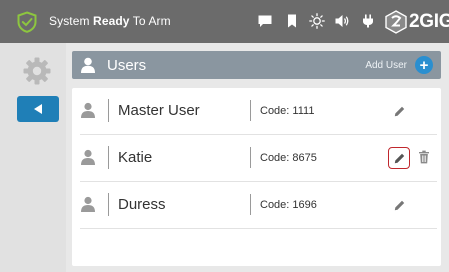  I want to click on trash-icon, so click(424, 157).